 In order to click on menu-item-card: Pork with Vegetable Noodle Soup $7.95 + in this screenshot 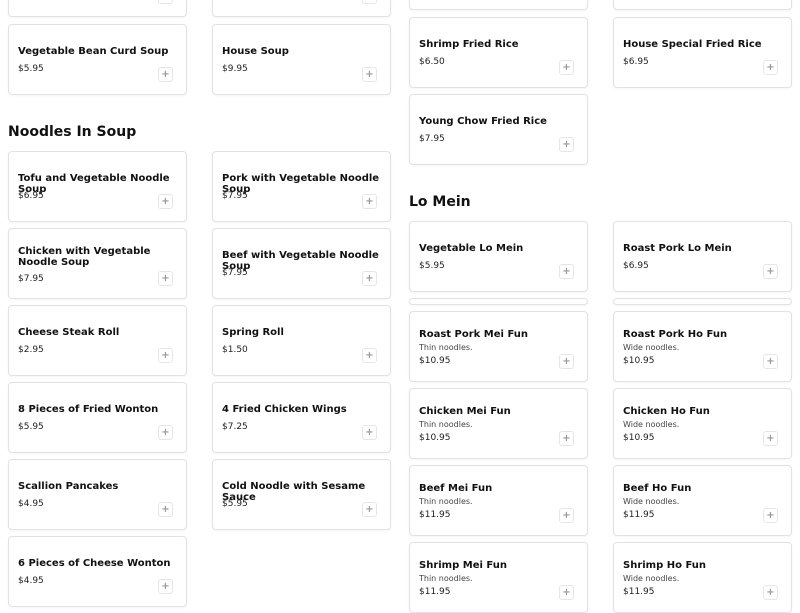, I will do `click(301, 186)`.